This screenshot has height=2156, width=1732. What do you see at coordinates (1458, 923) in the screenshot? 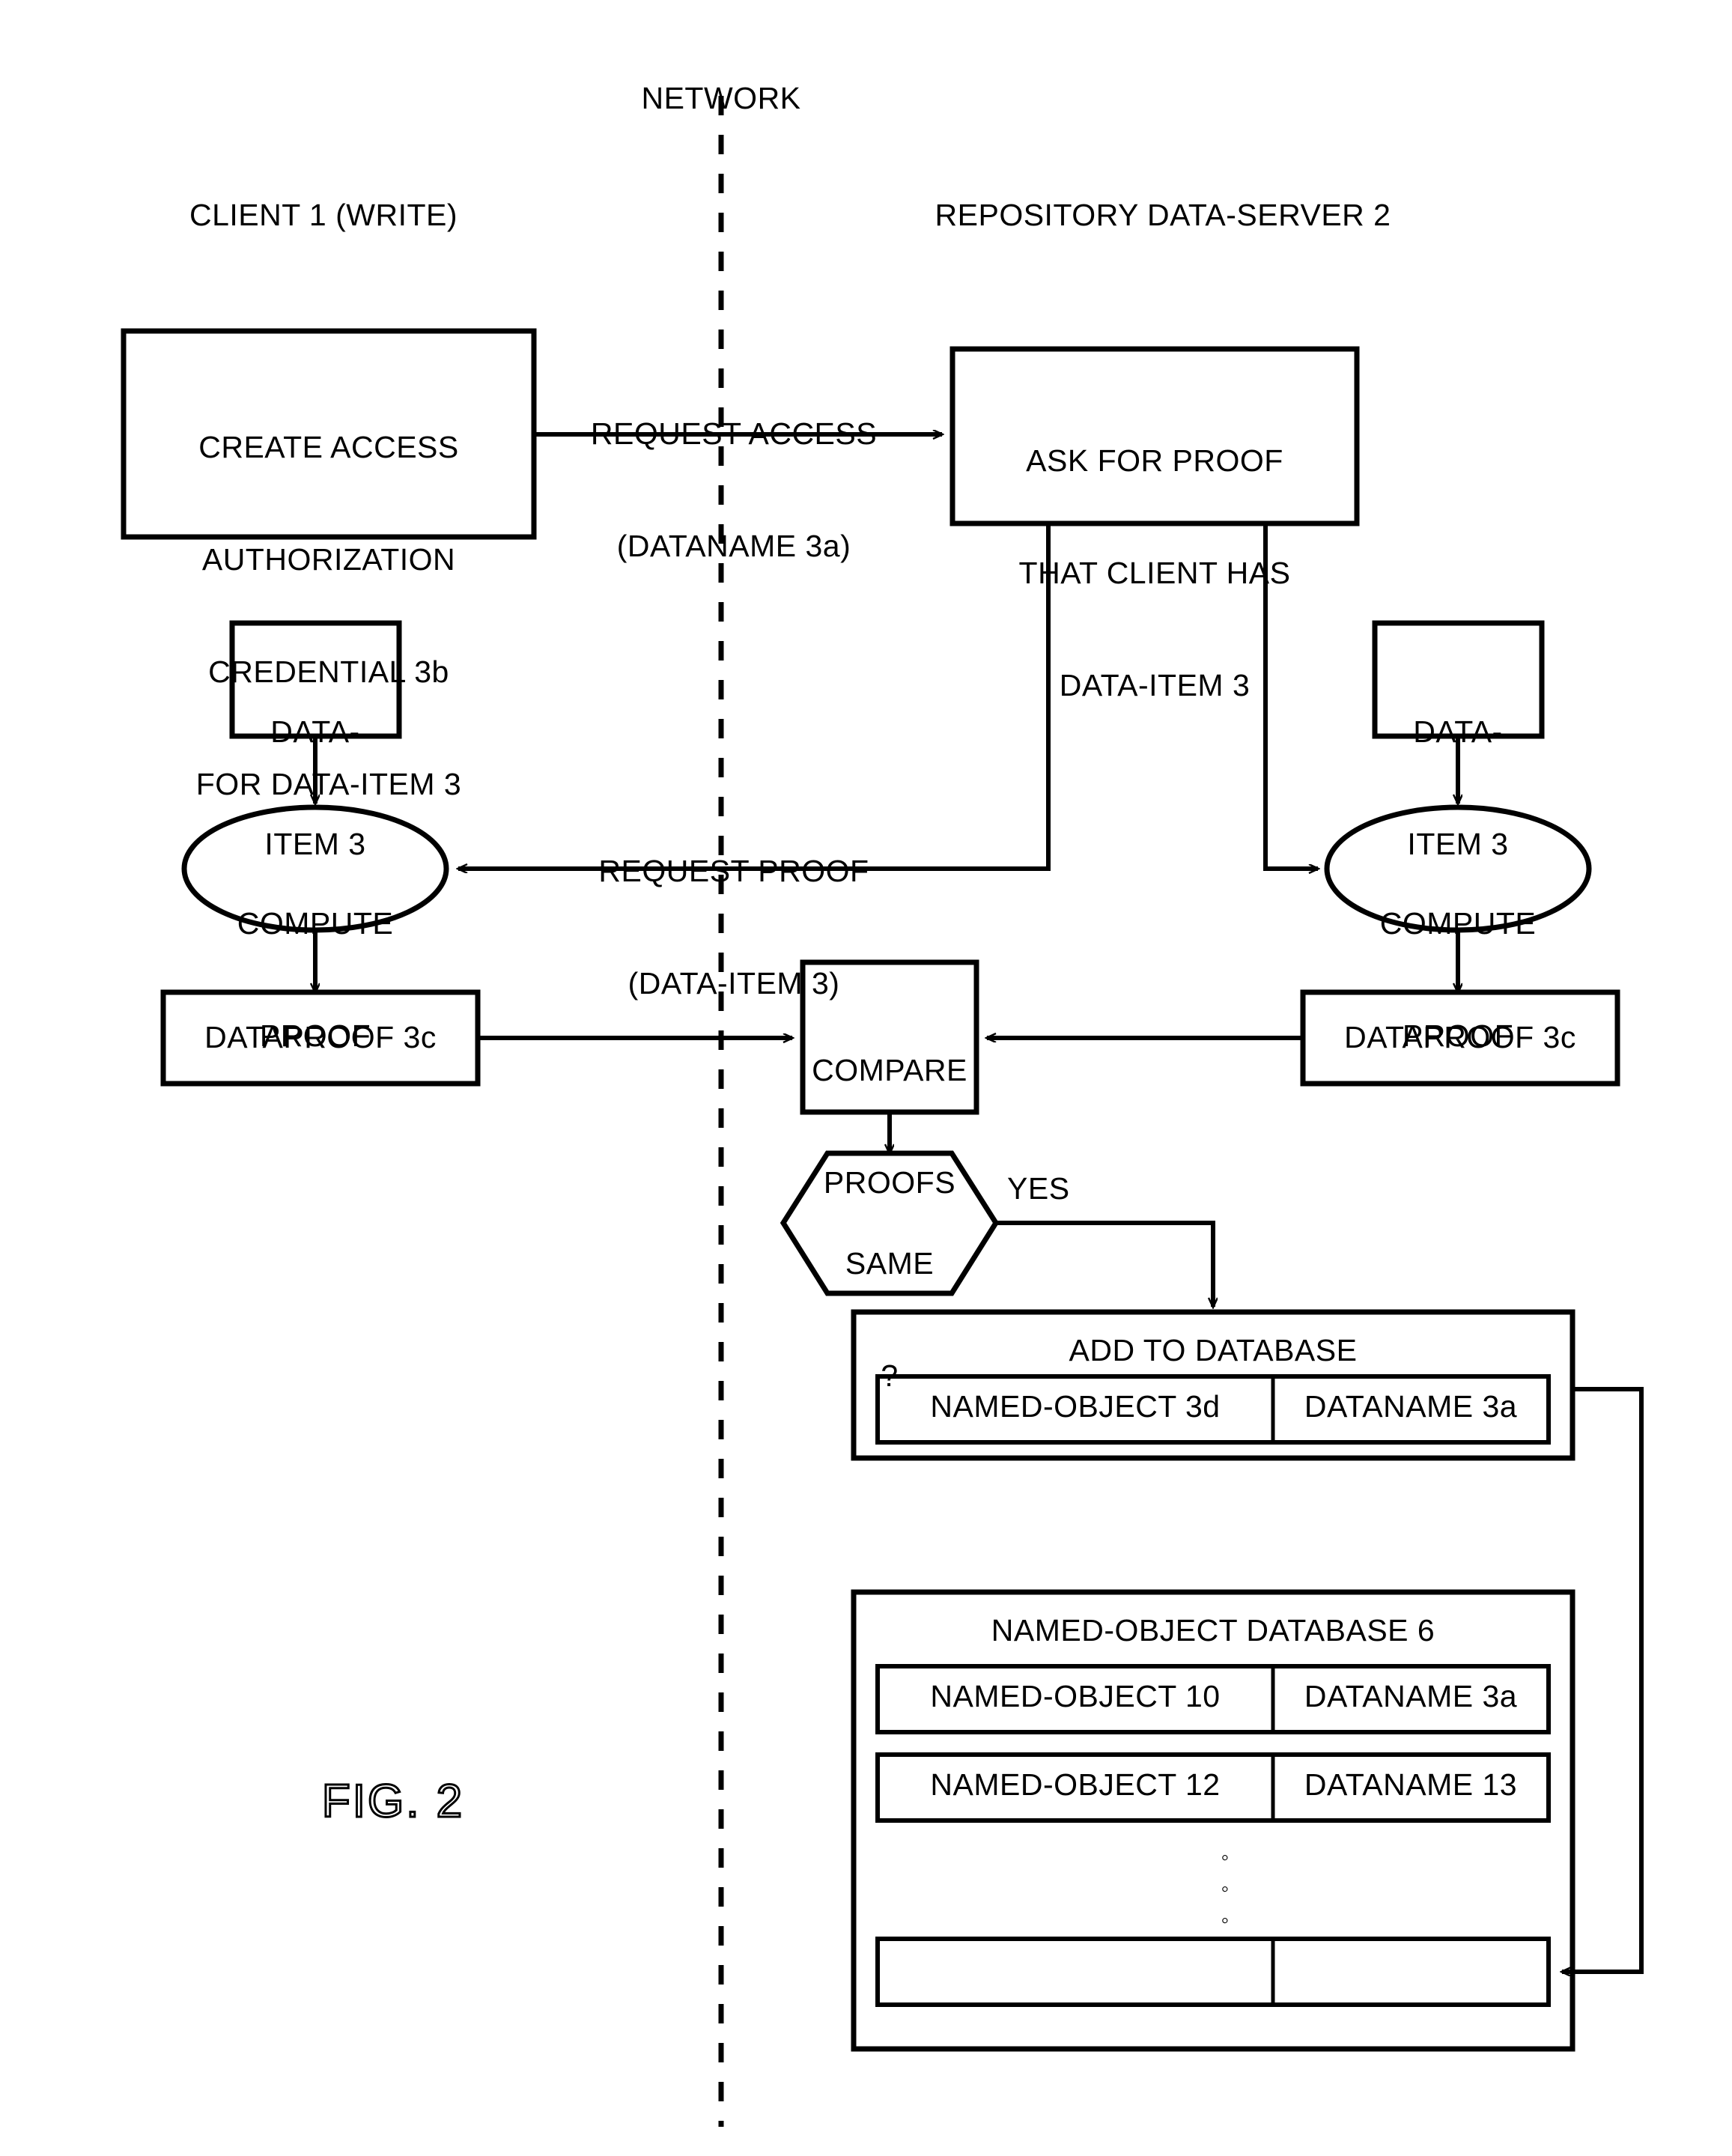
I see `server-compute-proof-line-1: COMPUTE` at bounding box center [1458, 923].